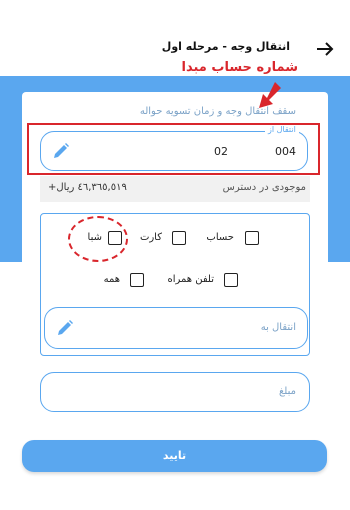  Describe the element at coordinates (278, 327) in the screenshot. I see `destination-placeholder: انتقال به` at that location.